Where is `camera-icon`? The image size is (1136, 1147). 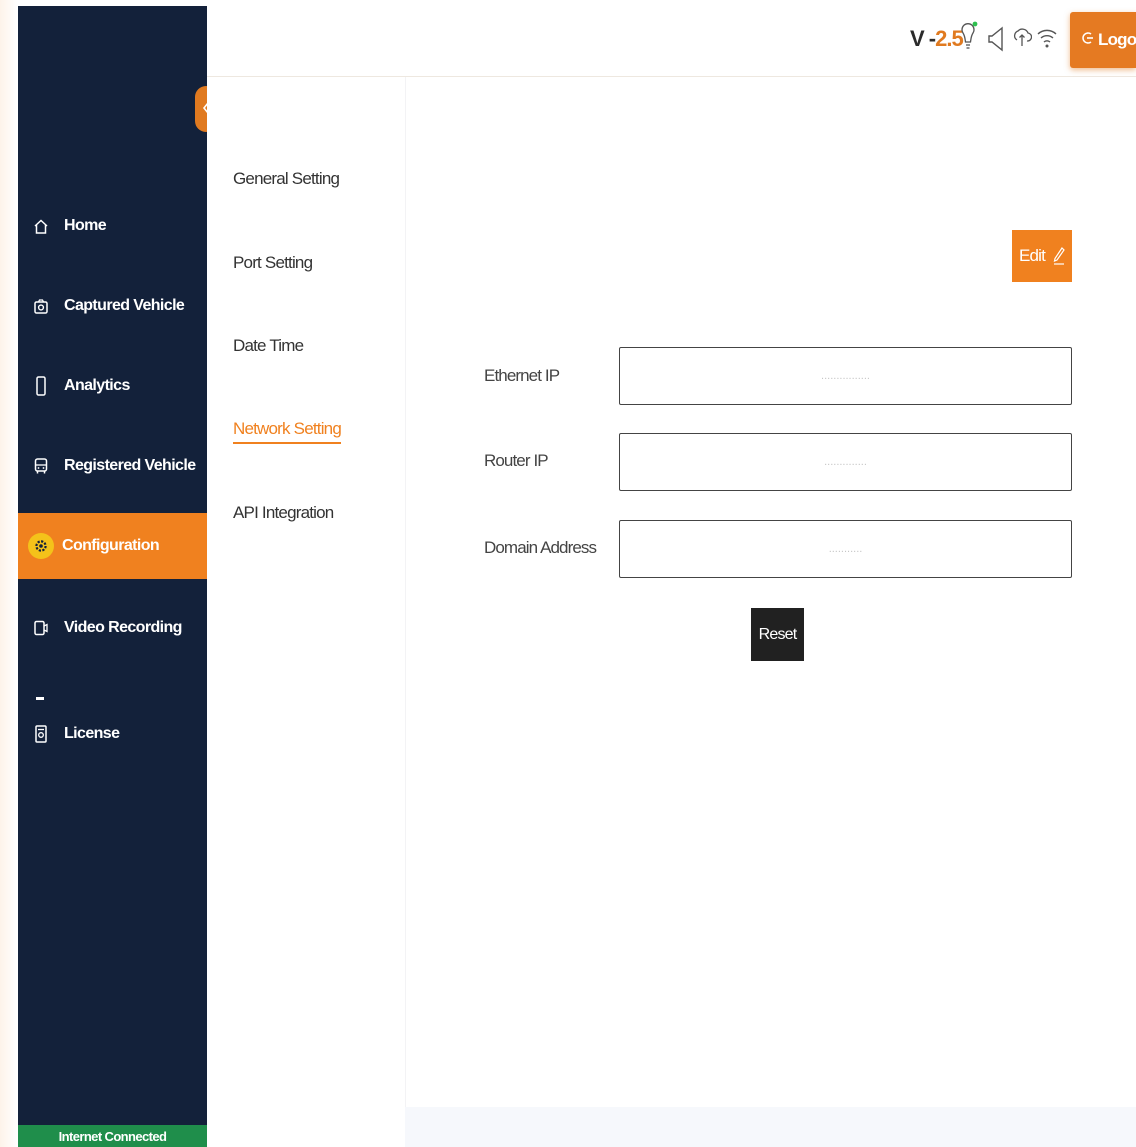 camera-icon is located at coordinates (41, 306).